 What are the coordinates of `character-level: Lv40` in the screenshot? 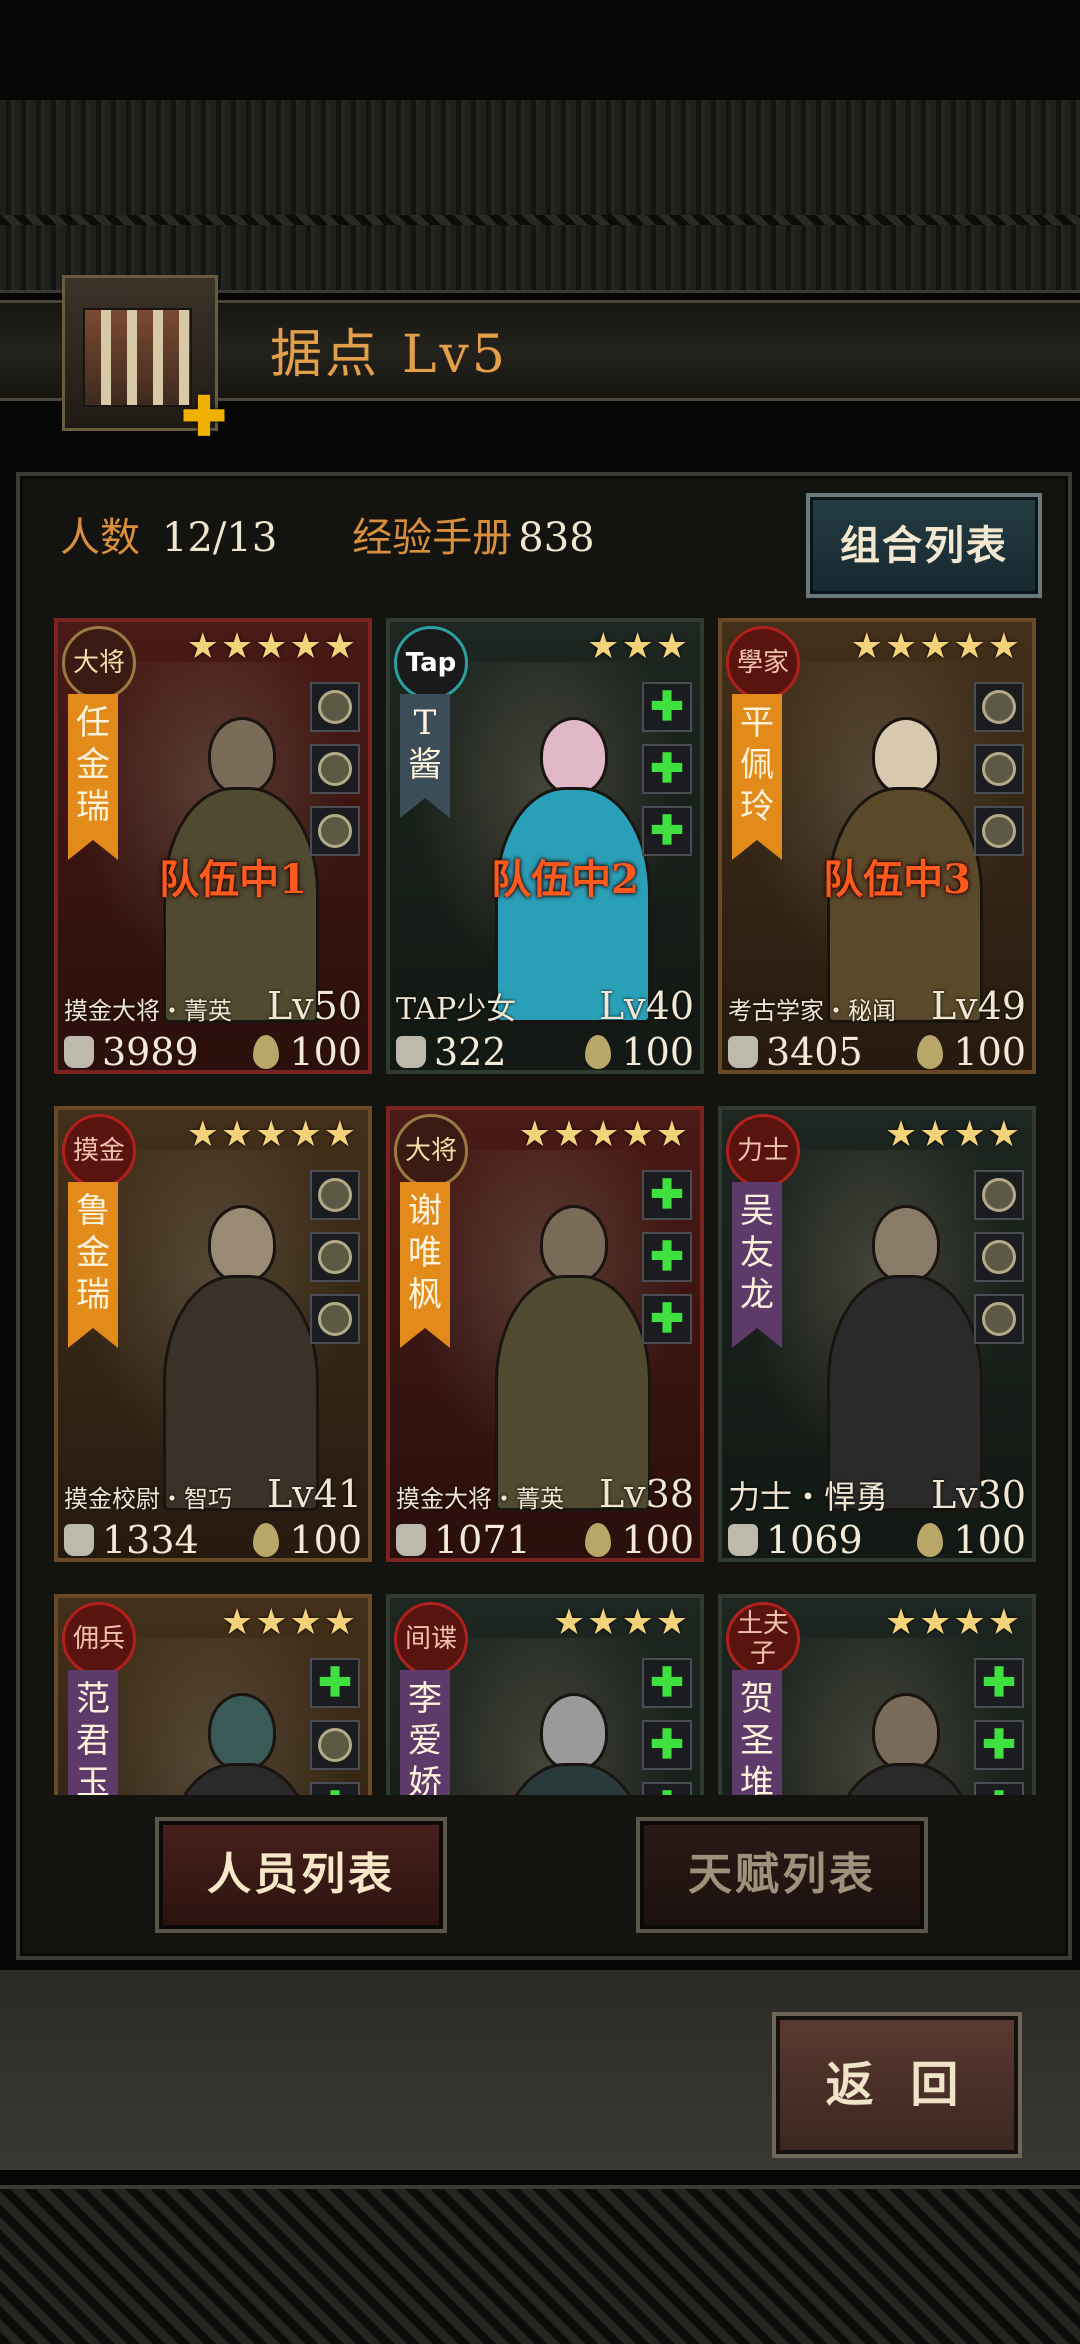 It's located at (646, 1006).